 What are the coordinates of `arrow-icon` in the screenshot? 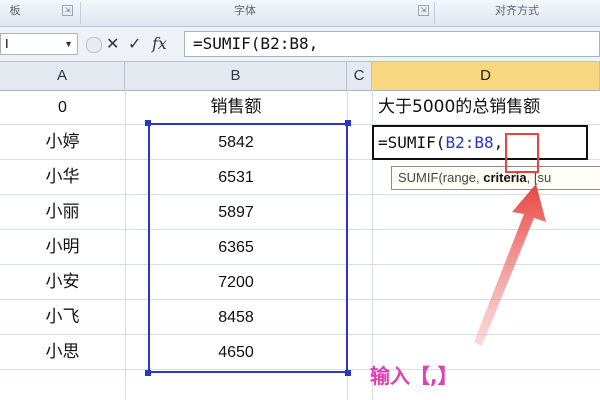 It's located at (510, 265).